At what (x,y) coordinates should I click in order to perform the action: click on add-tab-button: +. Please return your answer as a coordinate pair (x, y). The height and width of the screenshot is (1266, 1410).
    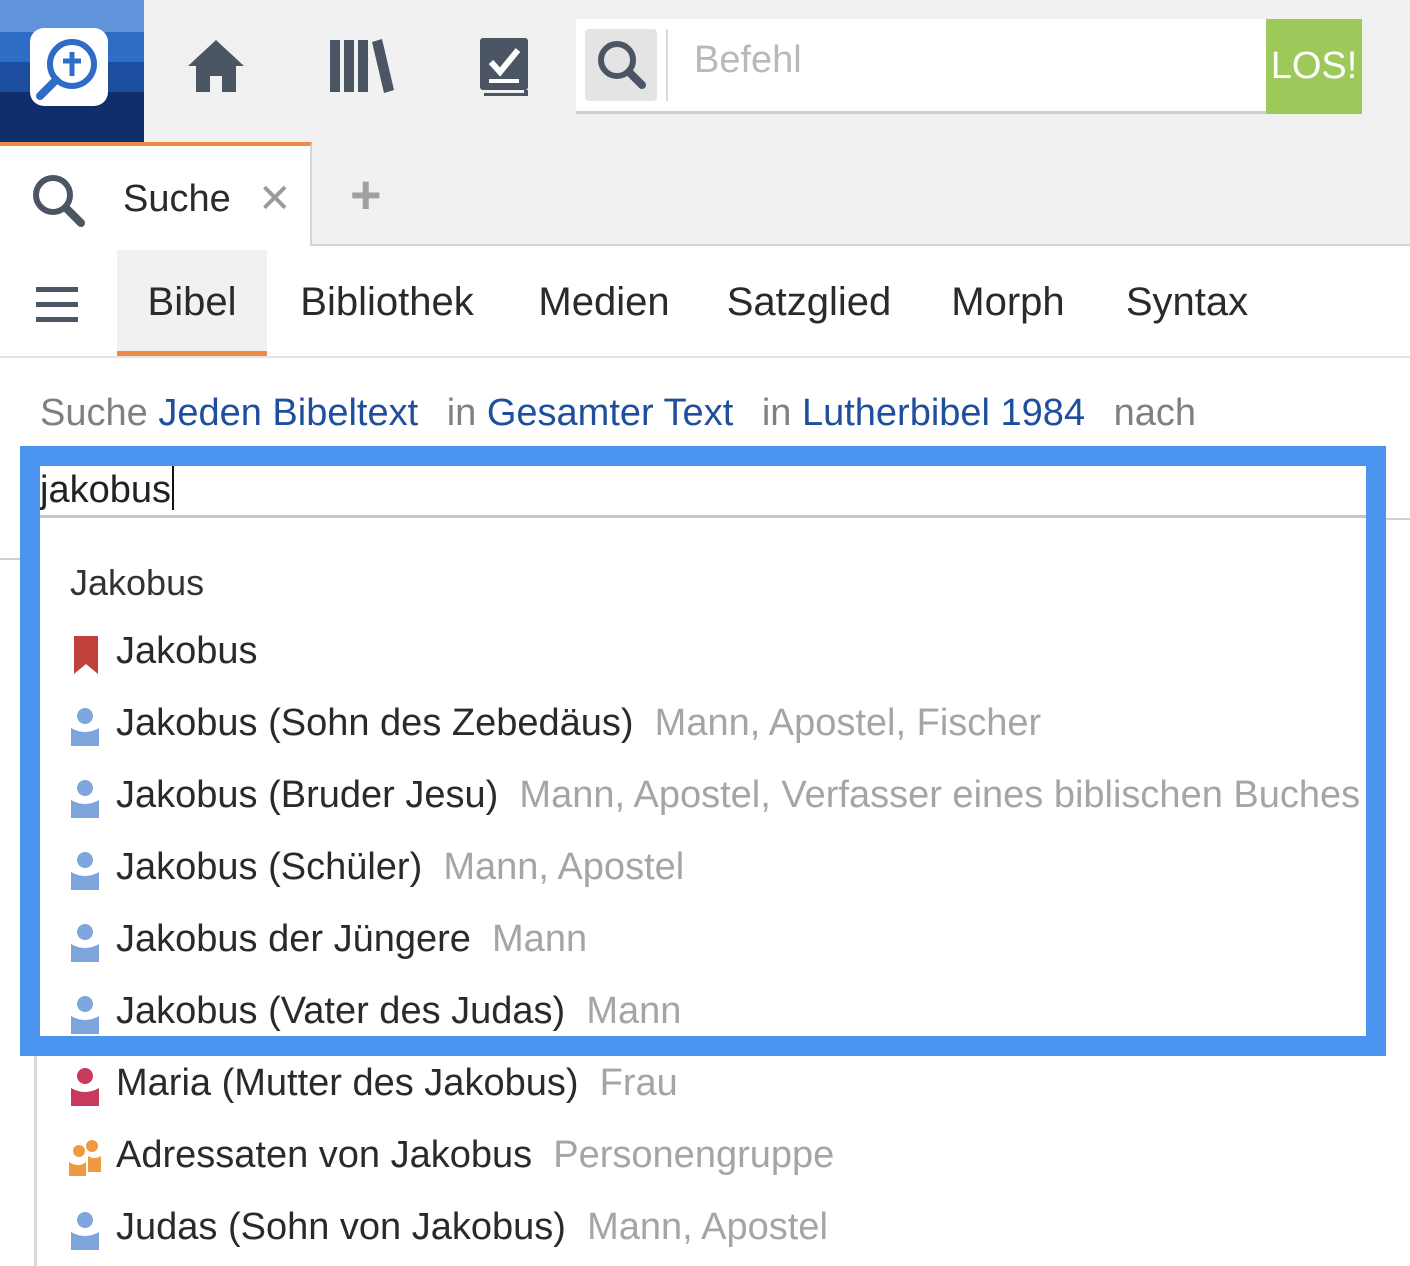
    Looking at the image, I should click on (366, 195).